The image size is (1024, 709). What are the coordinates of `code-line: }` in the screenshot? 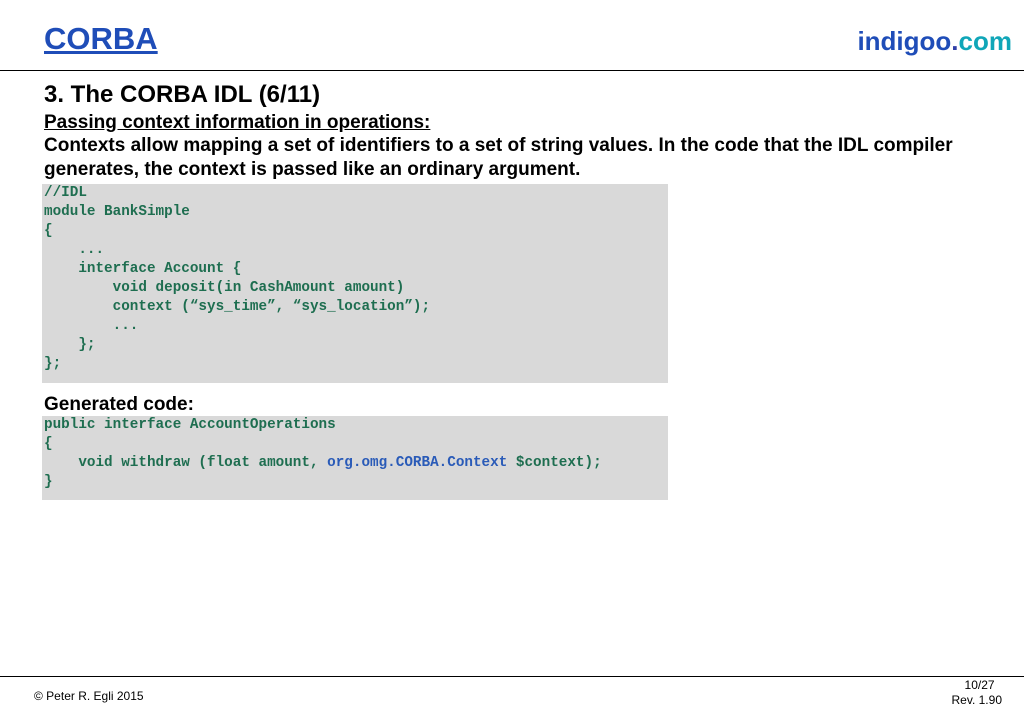 It's located at (48, 482).